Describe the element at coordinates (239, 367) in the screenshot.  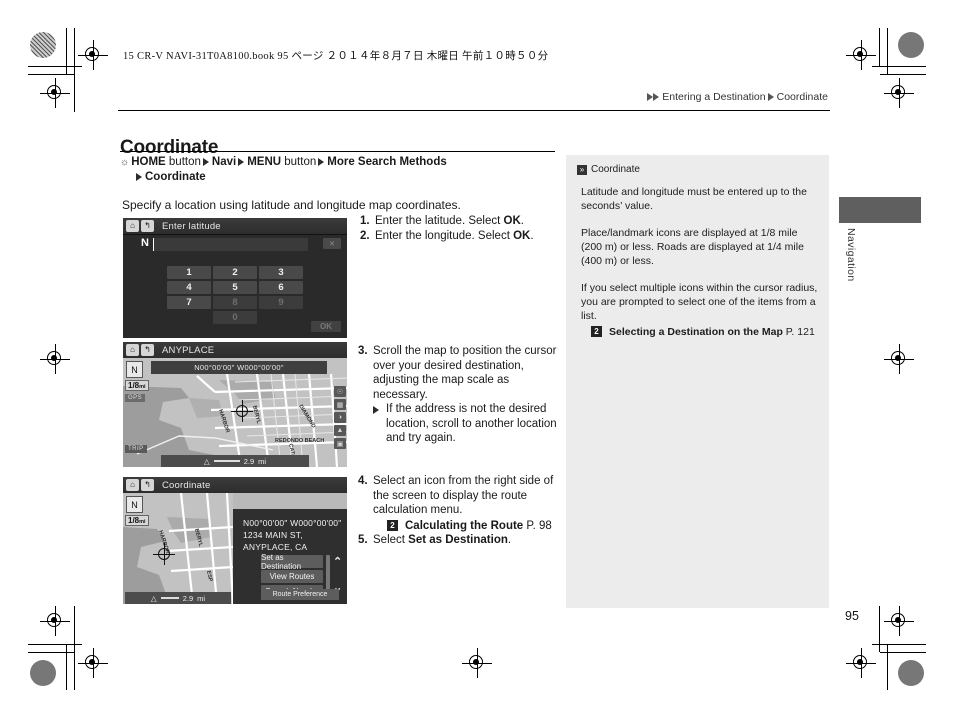
I see `coordinate-readout: N00°00'00" W000°00'00"` at that location.